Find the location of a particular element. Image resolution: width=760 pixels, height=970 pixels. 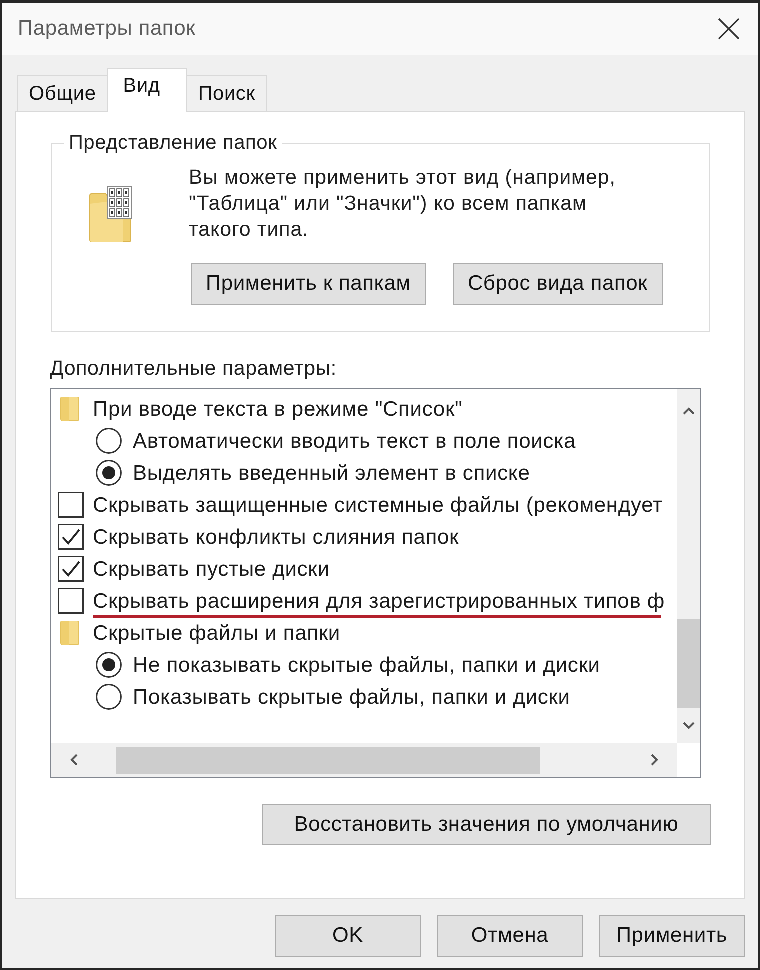

dialog-button: Применить к папкам is located at coordinates (308, 284).